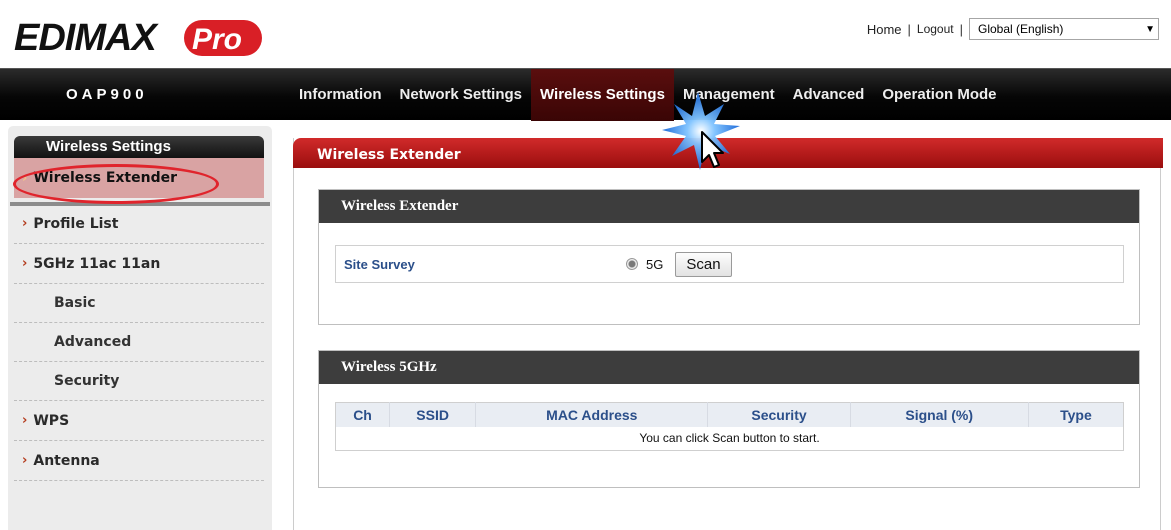 This screenshot has width=1171, height=530. Describe the element at coordinates (1021, 29) in the screenshot. I see `language-selected: Global (English)` at that location.